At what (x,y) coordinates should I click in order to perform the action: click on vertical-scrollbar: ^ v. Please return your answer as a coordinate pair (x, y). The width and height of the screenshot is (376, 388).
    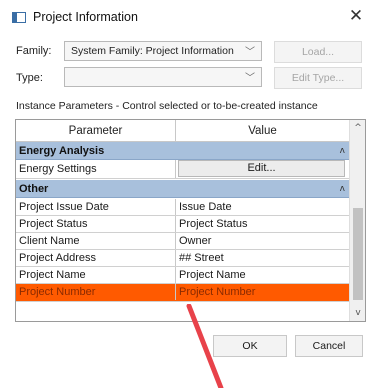
    Looking at the image, I should click on (357, 220).